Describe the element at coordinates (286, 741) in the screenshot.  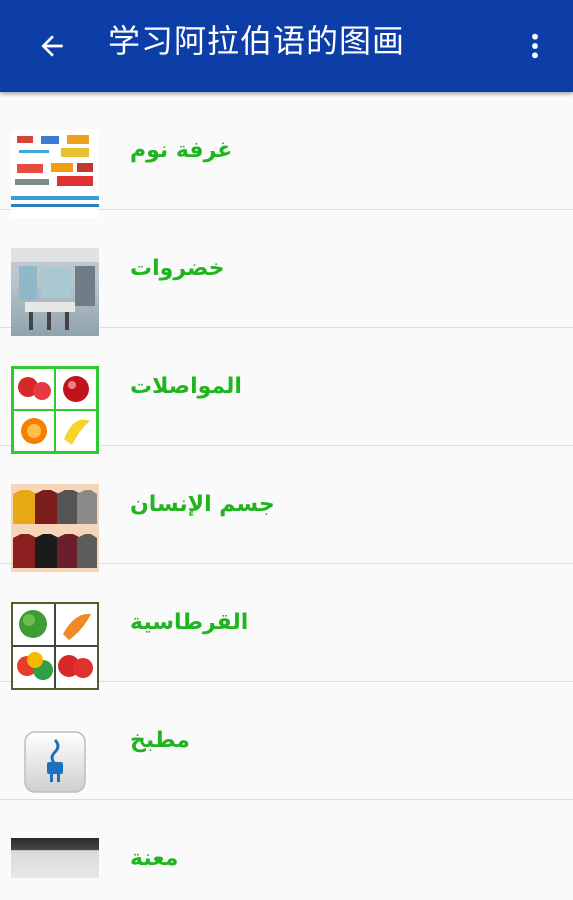
I see `list-item: مطبخ` at that location.